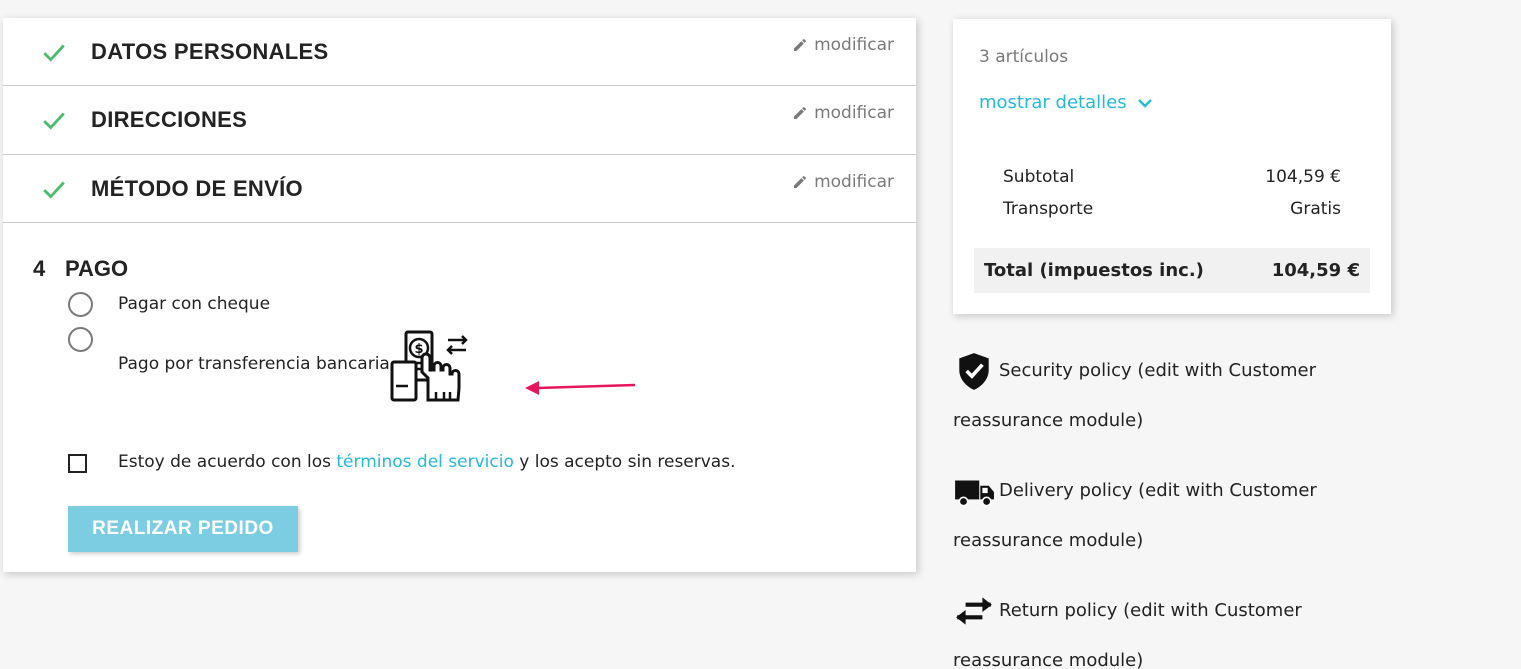 The image size is (1521, 669). What do you see at coordinates (974, 371) in the screenshot?
I see `shield-check-icon` at bounding box center [974, 371].